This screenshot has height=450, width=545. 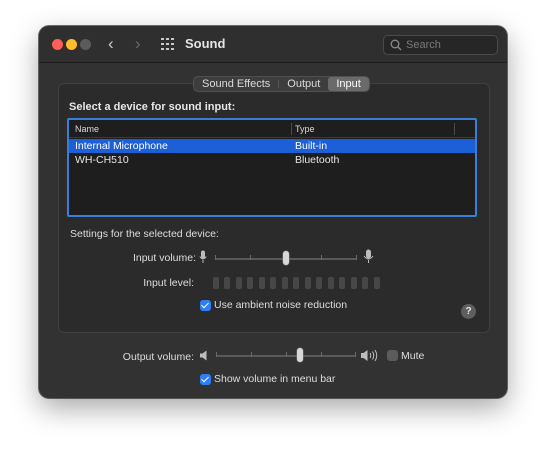 I want to click on device-name: Internal Microphone, so click(x=121, y=146).